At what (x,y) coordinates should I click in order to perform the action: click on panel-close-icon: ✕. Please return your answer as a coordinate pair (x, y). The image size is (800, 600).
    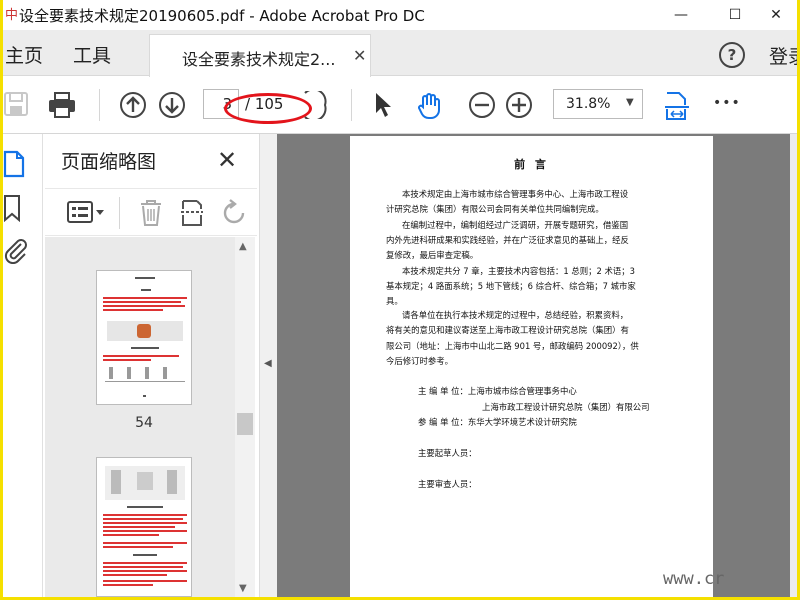
    Looking at the image, I should click on (227, 160).